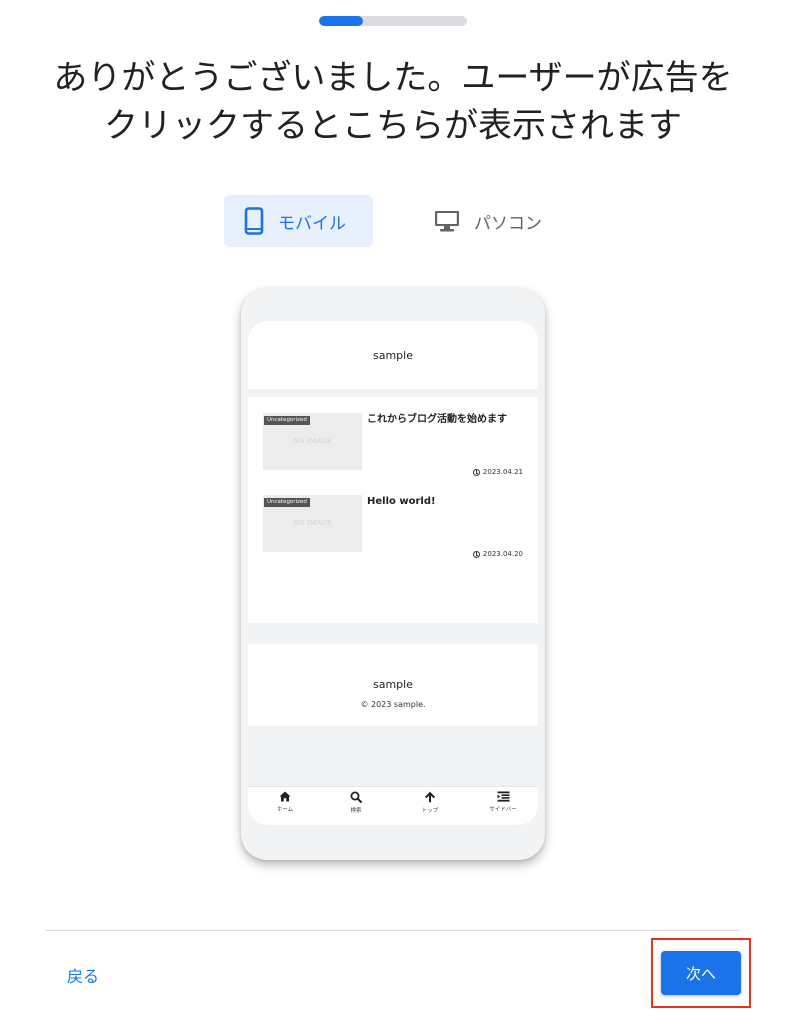 This screenshot has width=786, height=1024. Describe the element at coordinates (502, 472) in the screenshot. I see `post-date-text: 2023.04.21` at that location.